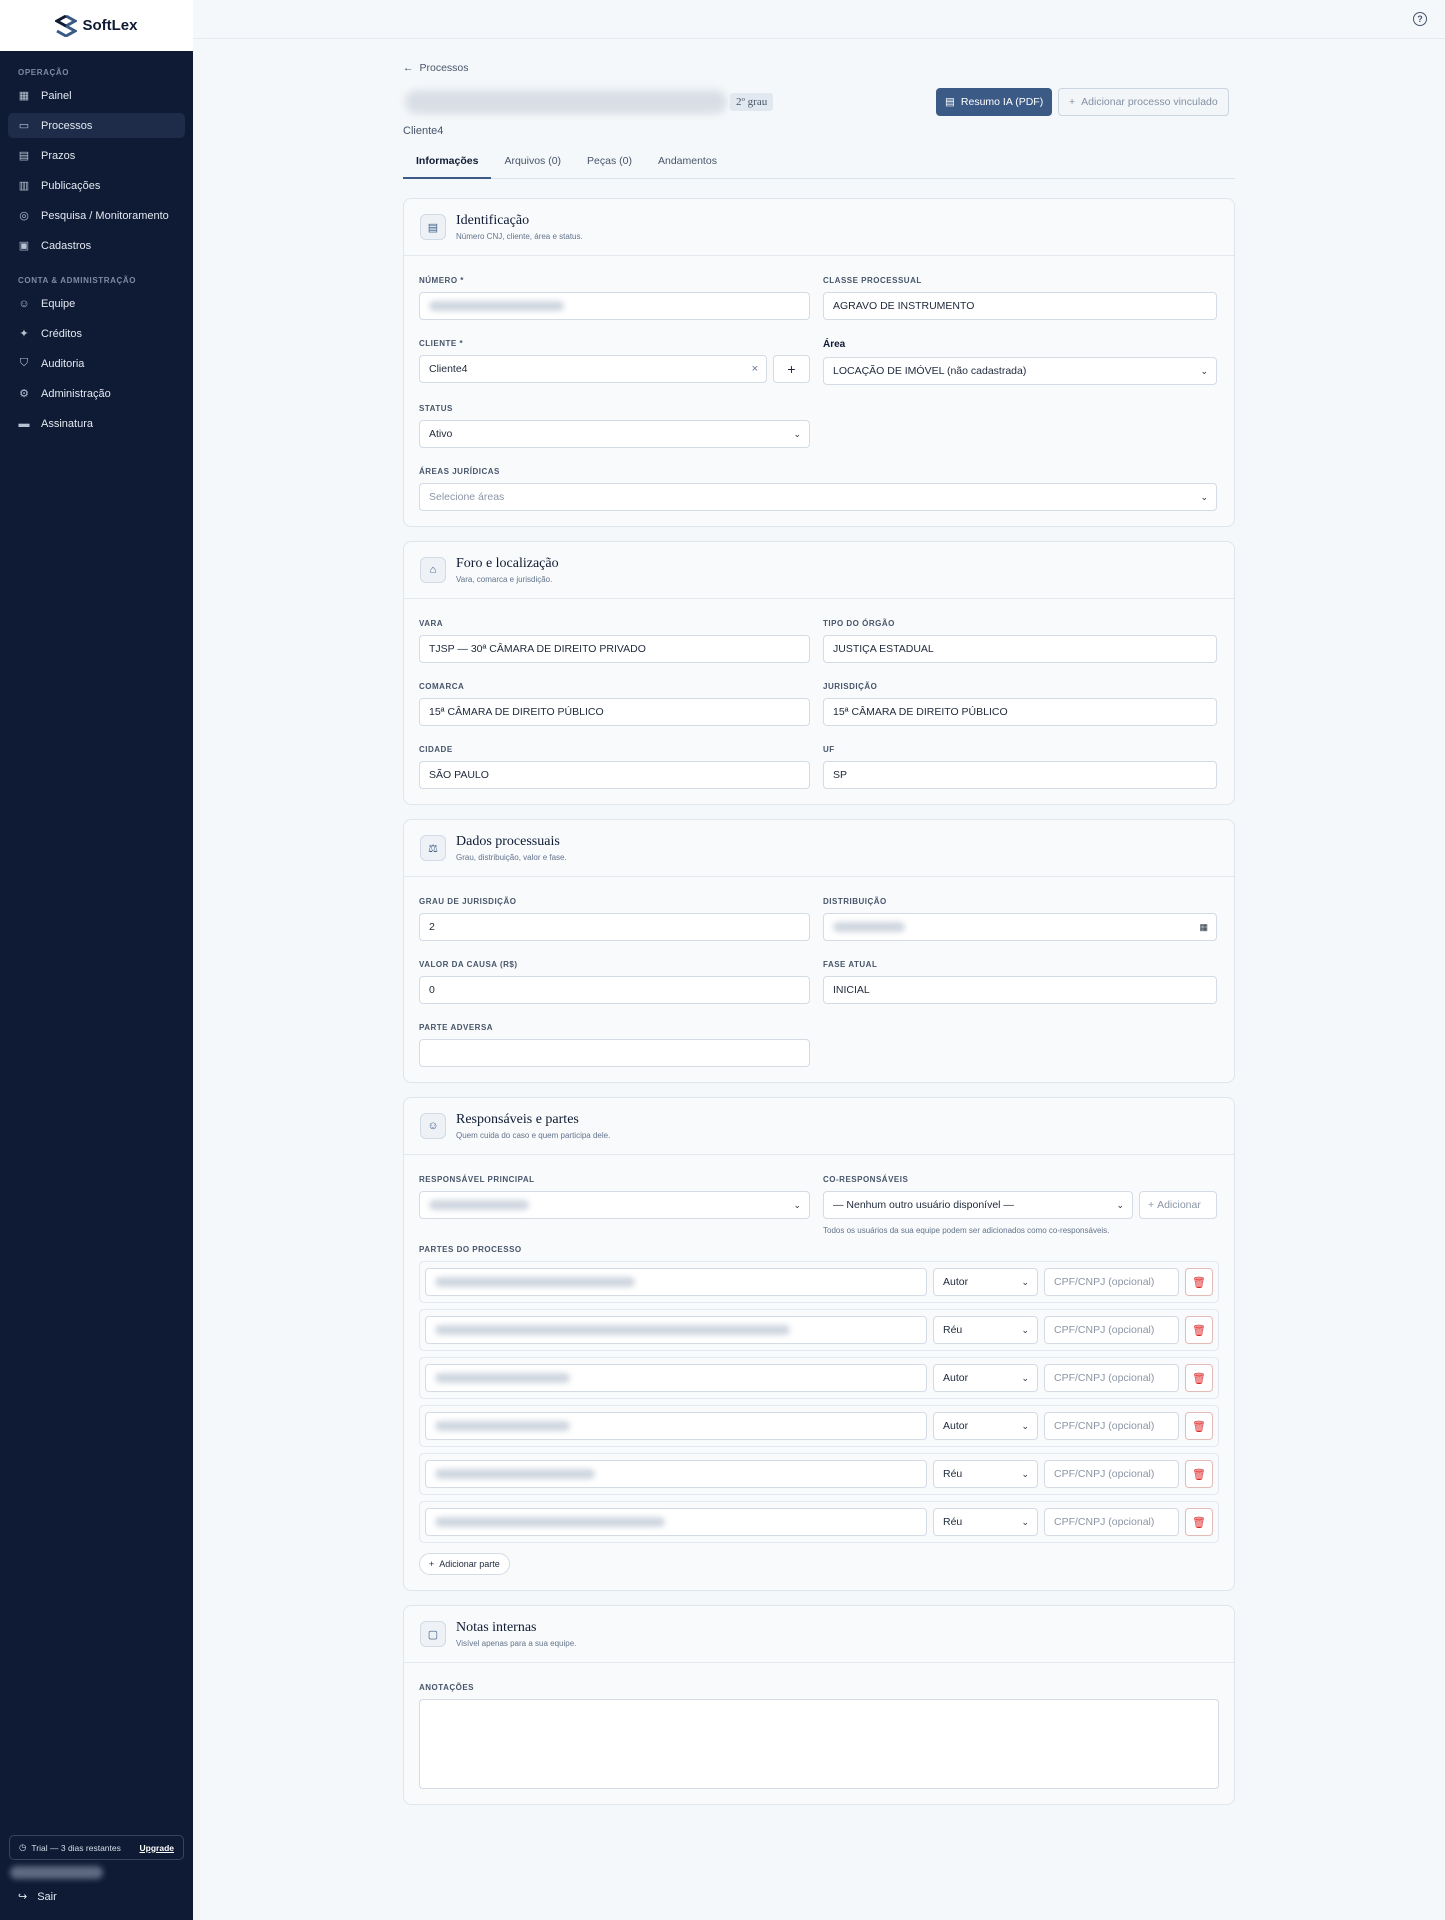 This screenshot has height=1920, width=1445. What do you see at coordinates (56, 1872) in the screenshot?
I see `user-name-blurred` at bounding box center [56, 1872].